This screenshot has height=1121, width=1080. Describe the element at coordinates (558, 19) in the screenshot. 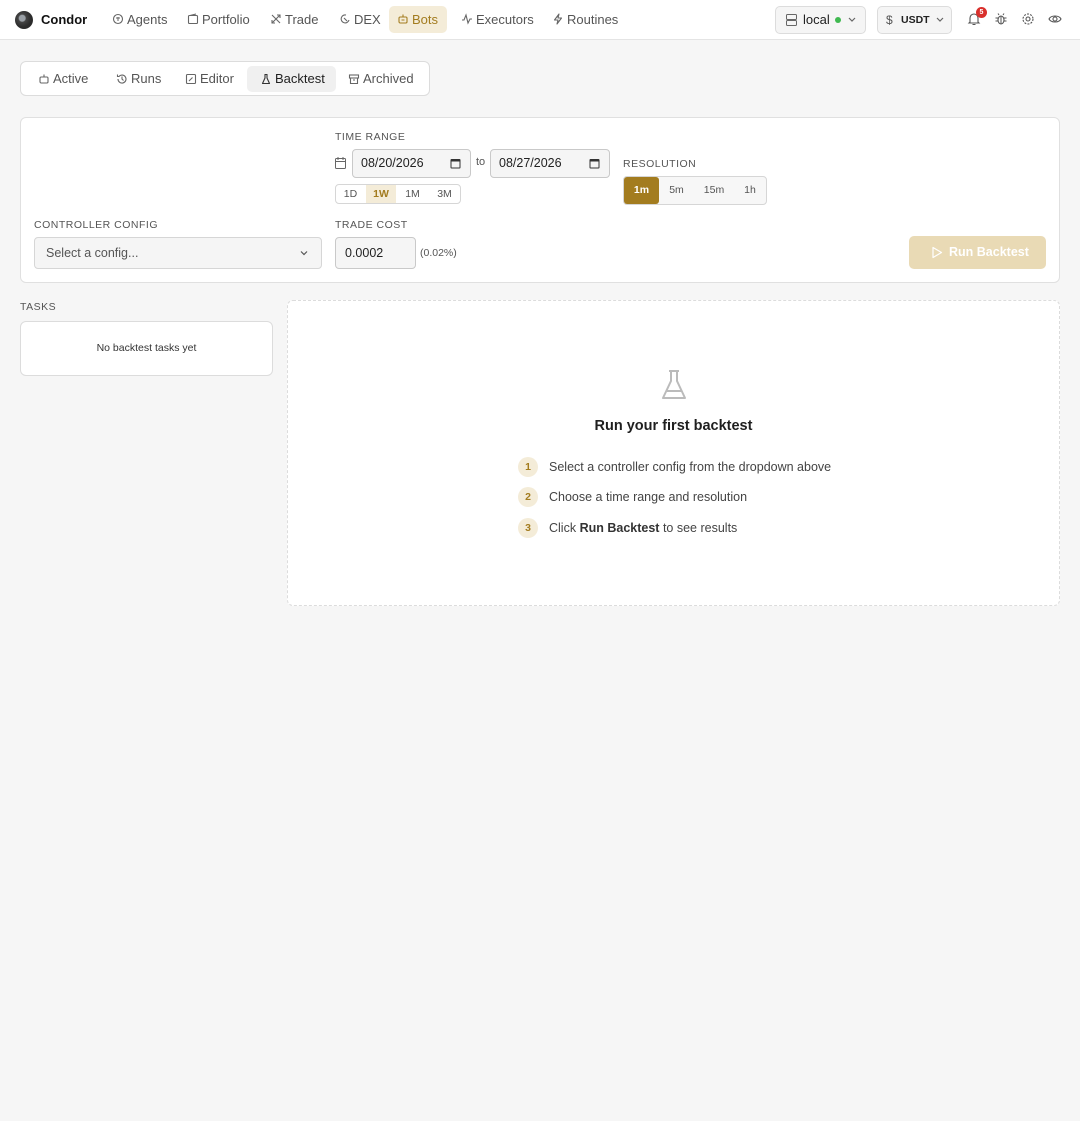

I see `routines-icon` at that location.